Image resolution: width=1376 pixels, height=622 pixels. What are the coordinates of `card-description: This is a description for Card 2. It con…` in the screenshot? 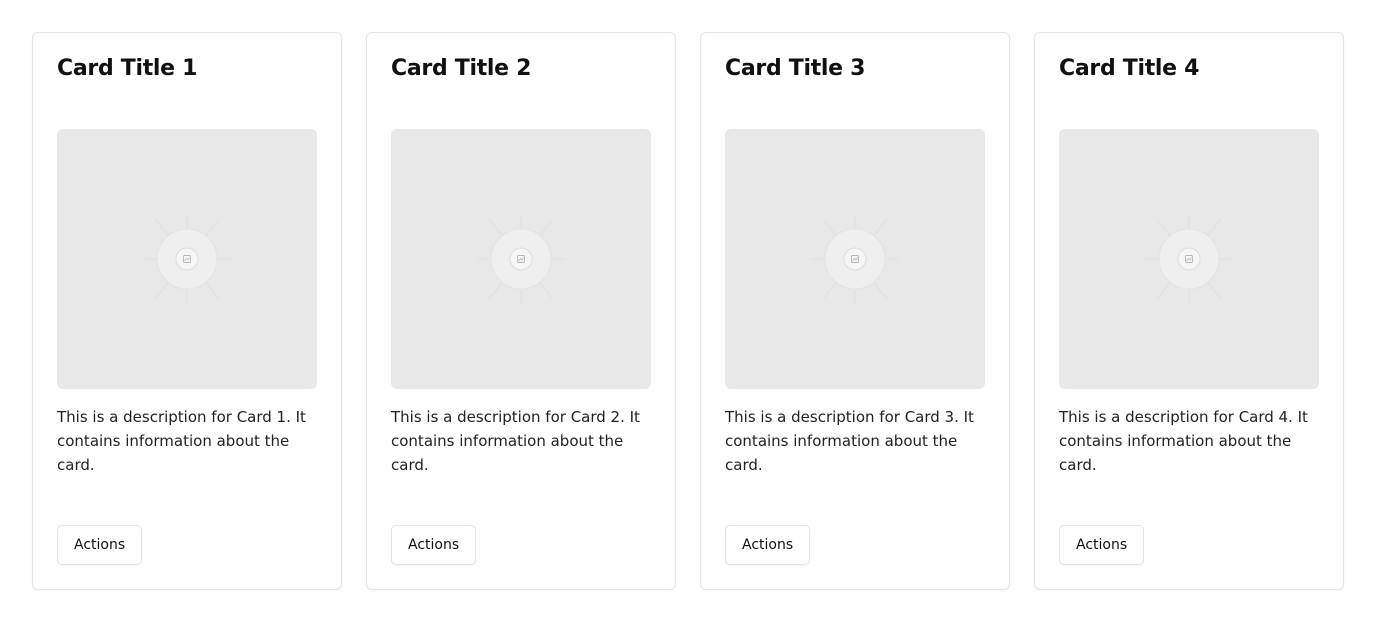 It's located at (515, 441).